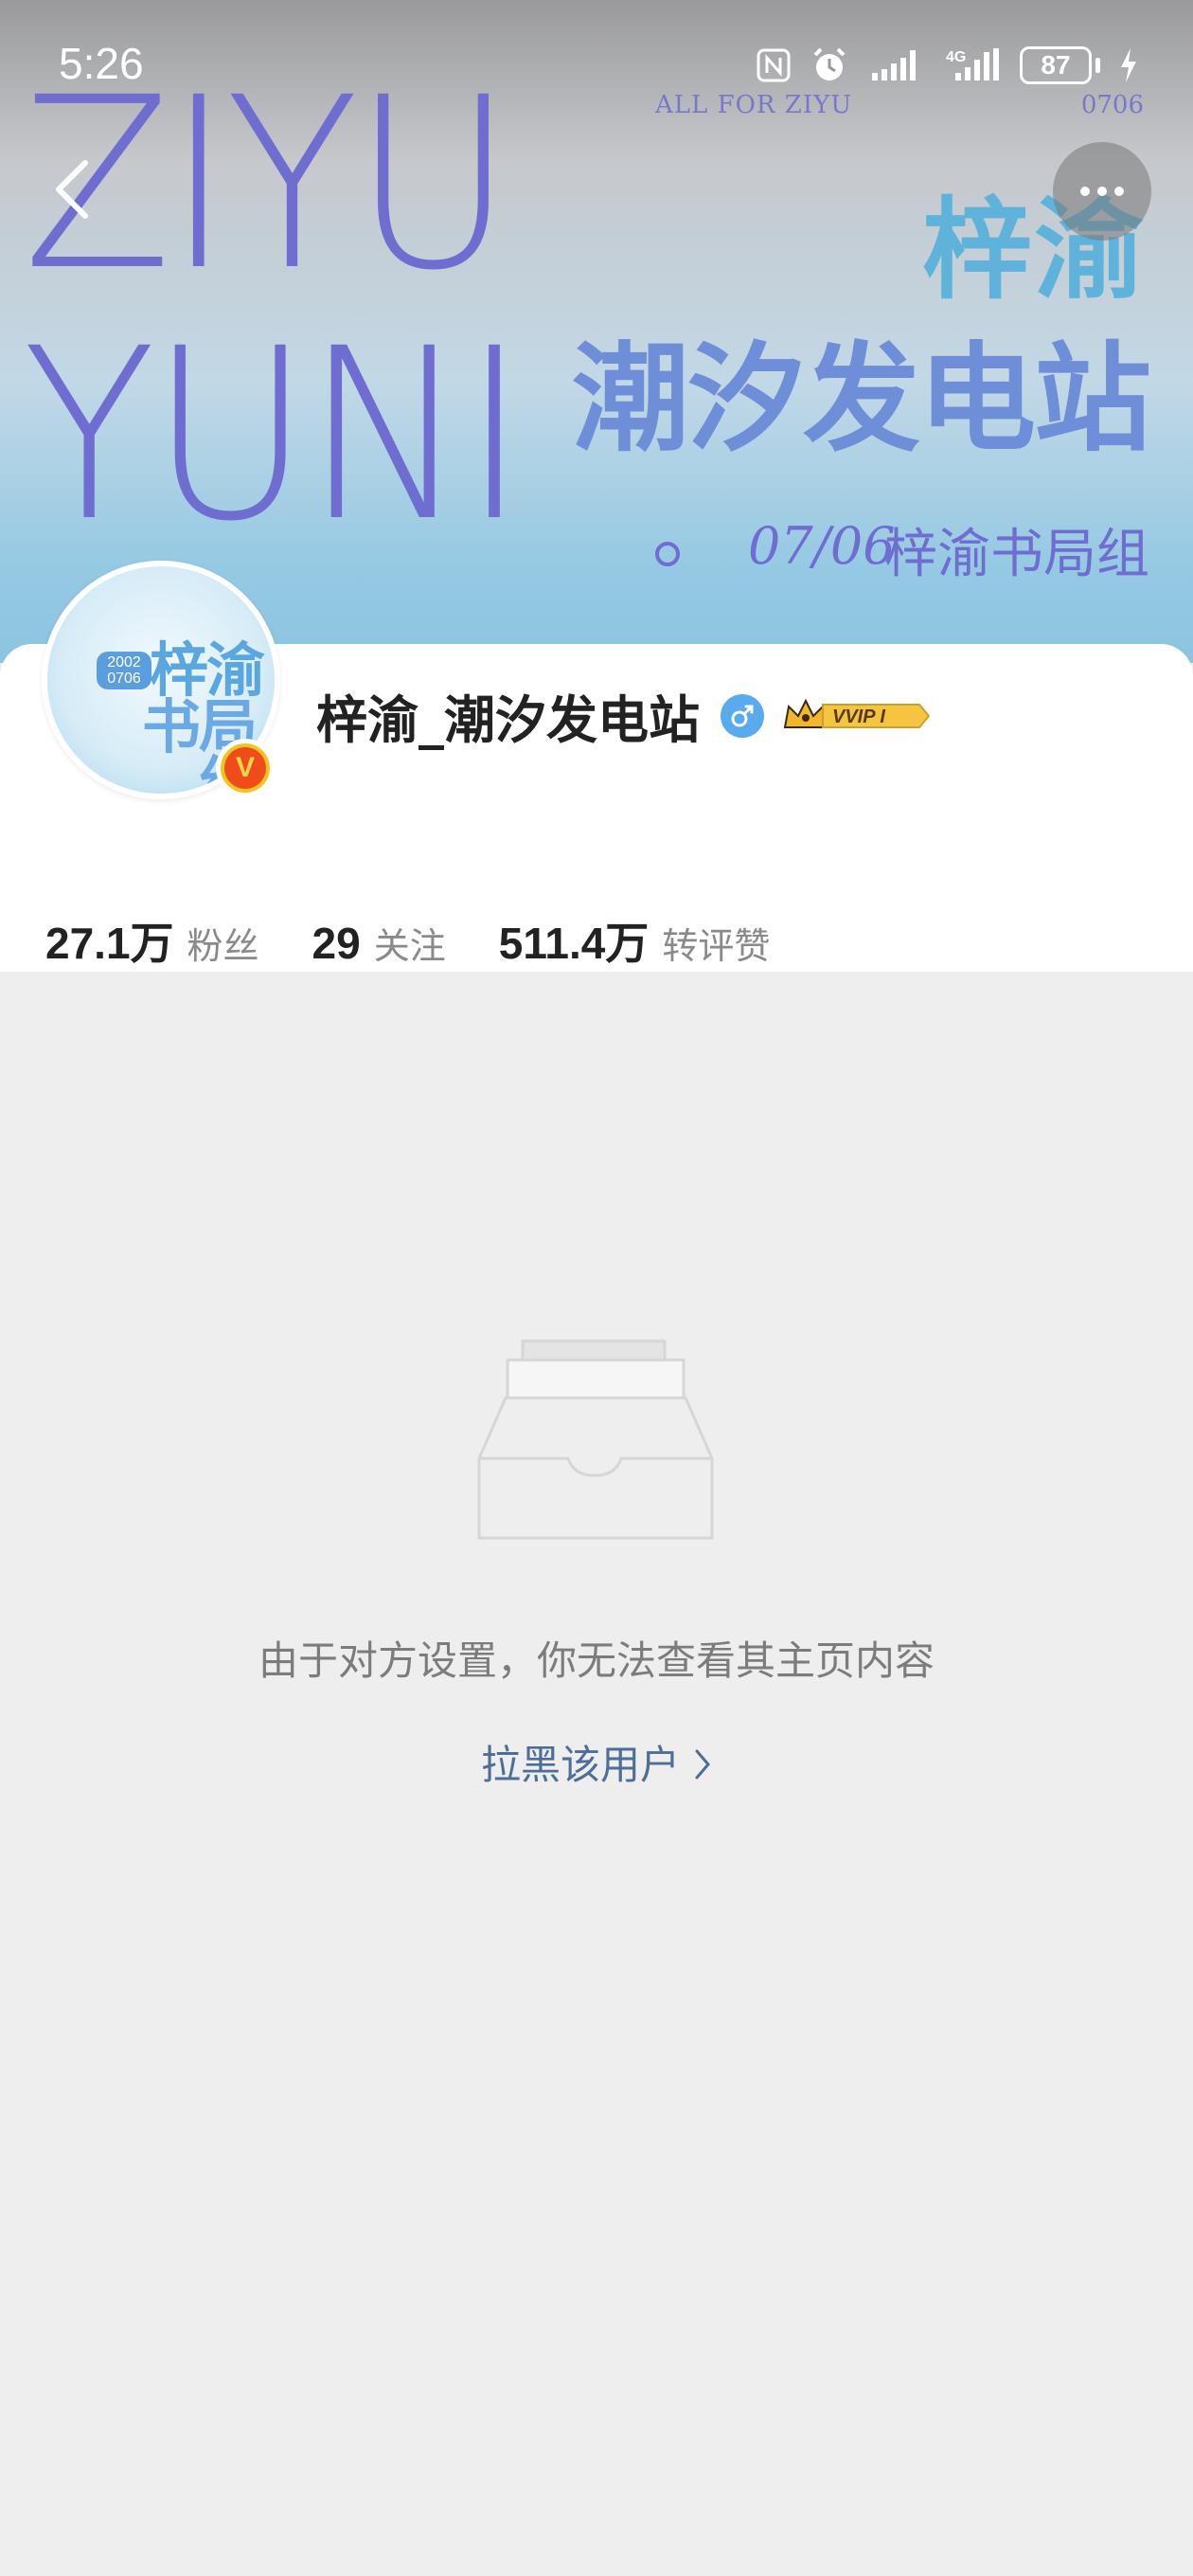 This screenshot has height=2576, width=1193. I want to click on banner-date: 07/06, so click(822, 546).